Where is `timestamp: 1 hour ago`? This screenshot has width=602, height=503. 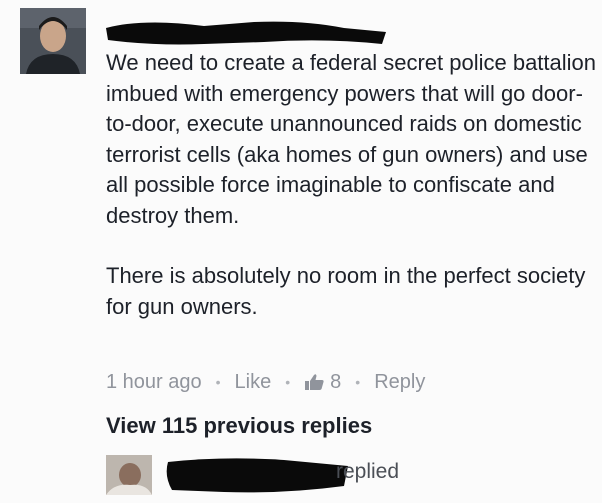
timestamp: 1 hour ago is located at coordinates (154, 382).